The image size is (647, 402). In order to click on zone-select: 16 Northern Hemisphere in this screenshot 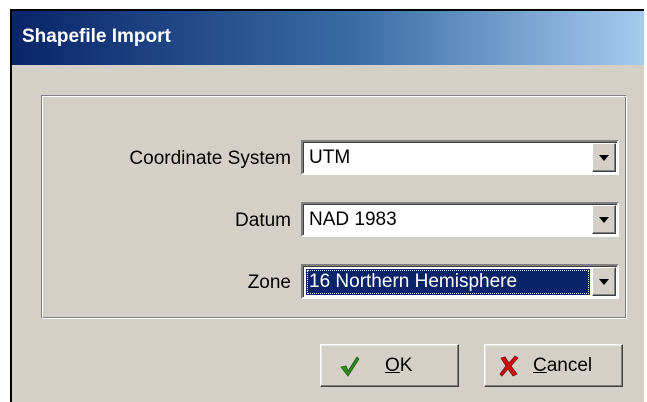, I will do `click(460, 281)`.